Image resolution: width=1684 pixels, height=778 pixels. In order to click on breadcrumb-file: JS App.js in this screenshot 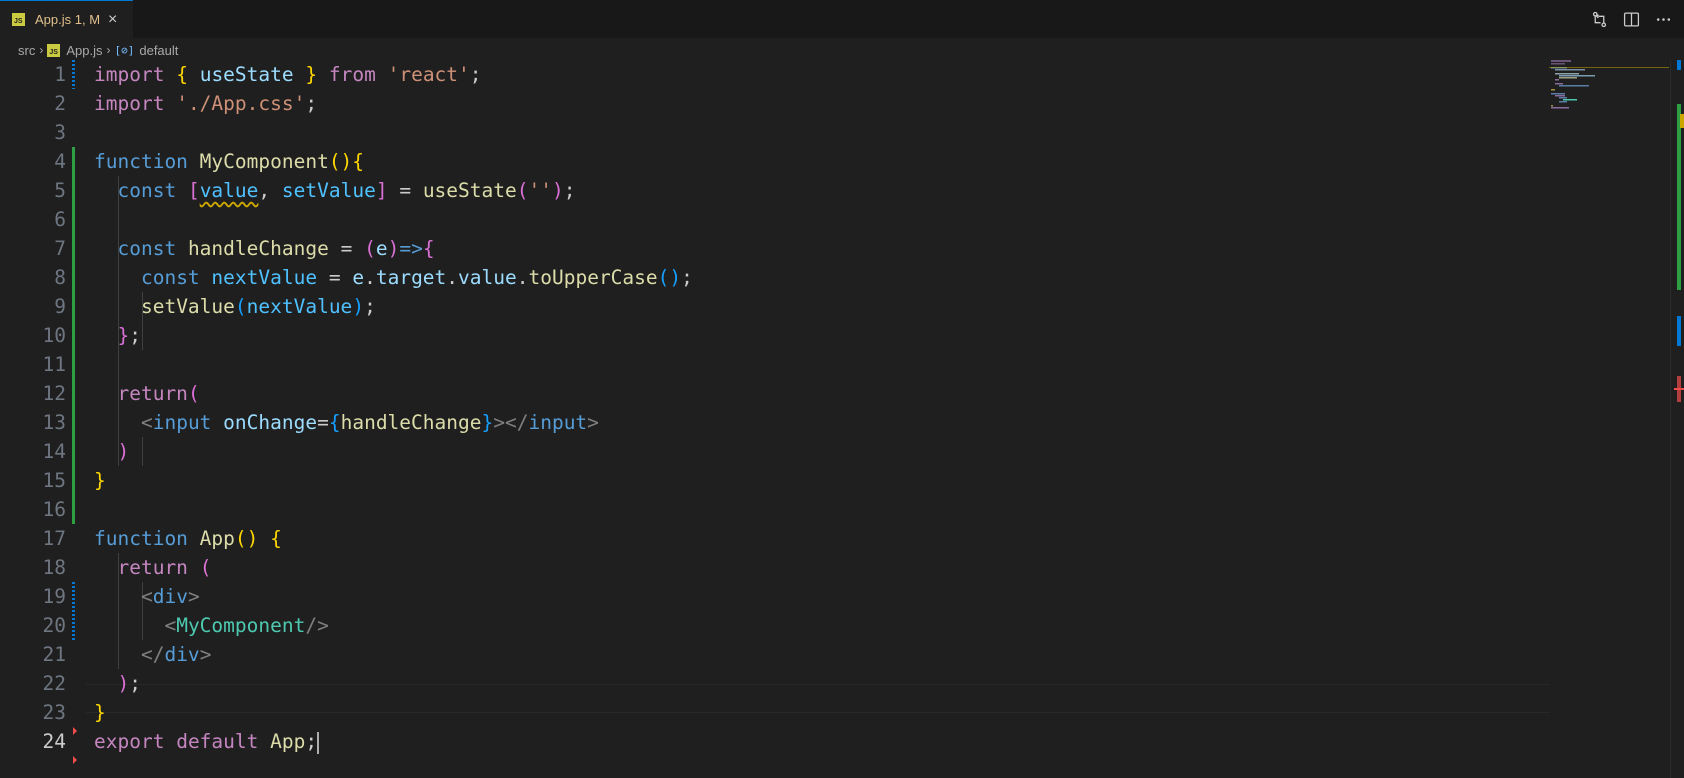, I will do `click(74, 50)`.